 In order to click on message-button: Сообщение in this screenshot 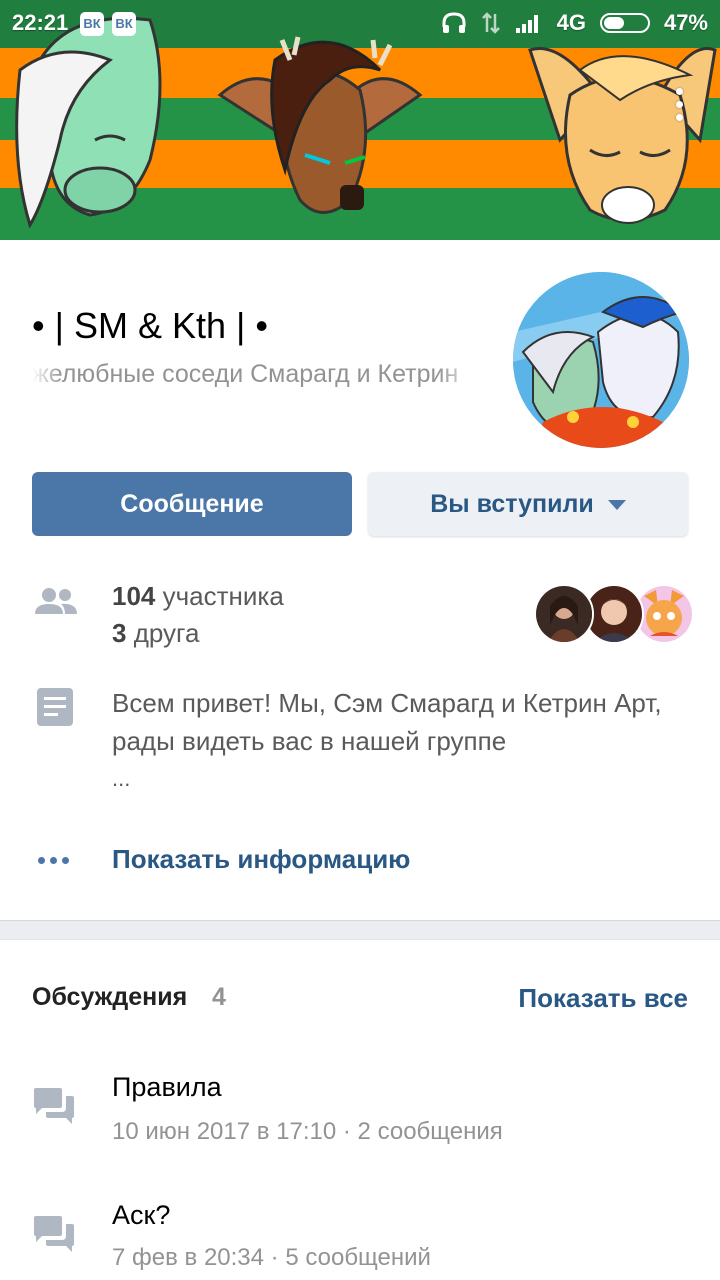, I will do `click(192, 504)`.